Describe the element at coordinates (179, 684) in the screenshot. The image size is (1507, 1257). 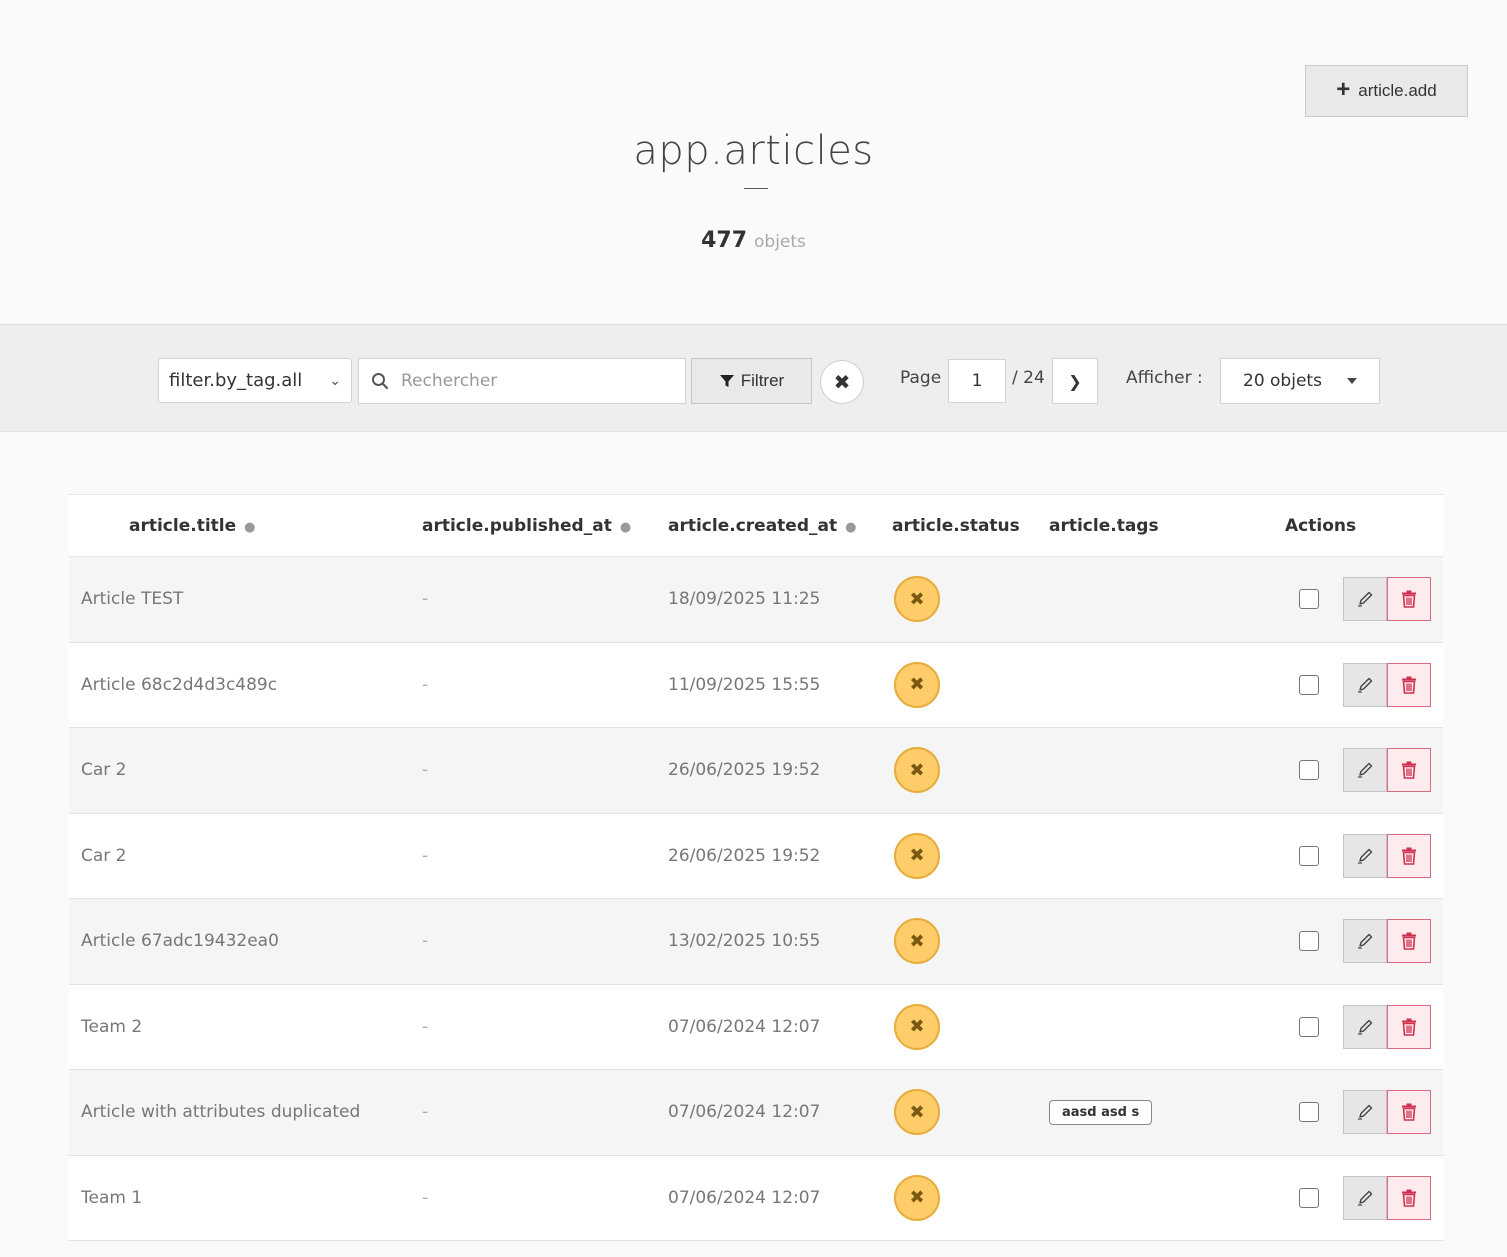
I see `cell-title: Article 68c2d4d3c489c` at that location.